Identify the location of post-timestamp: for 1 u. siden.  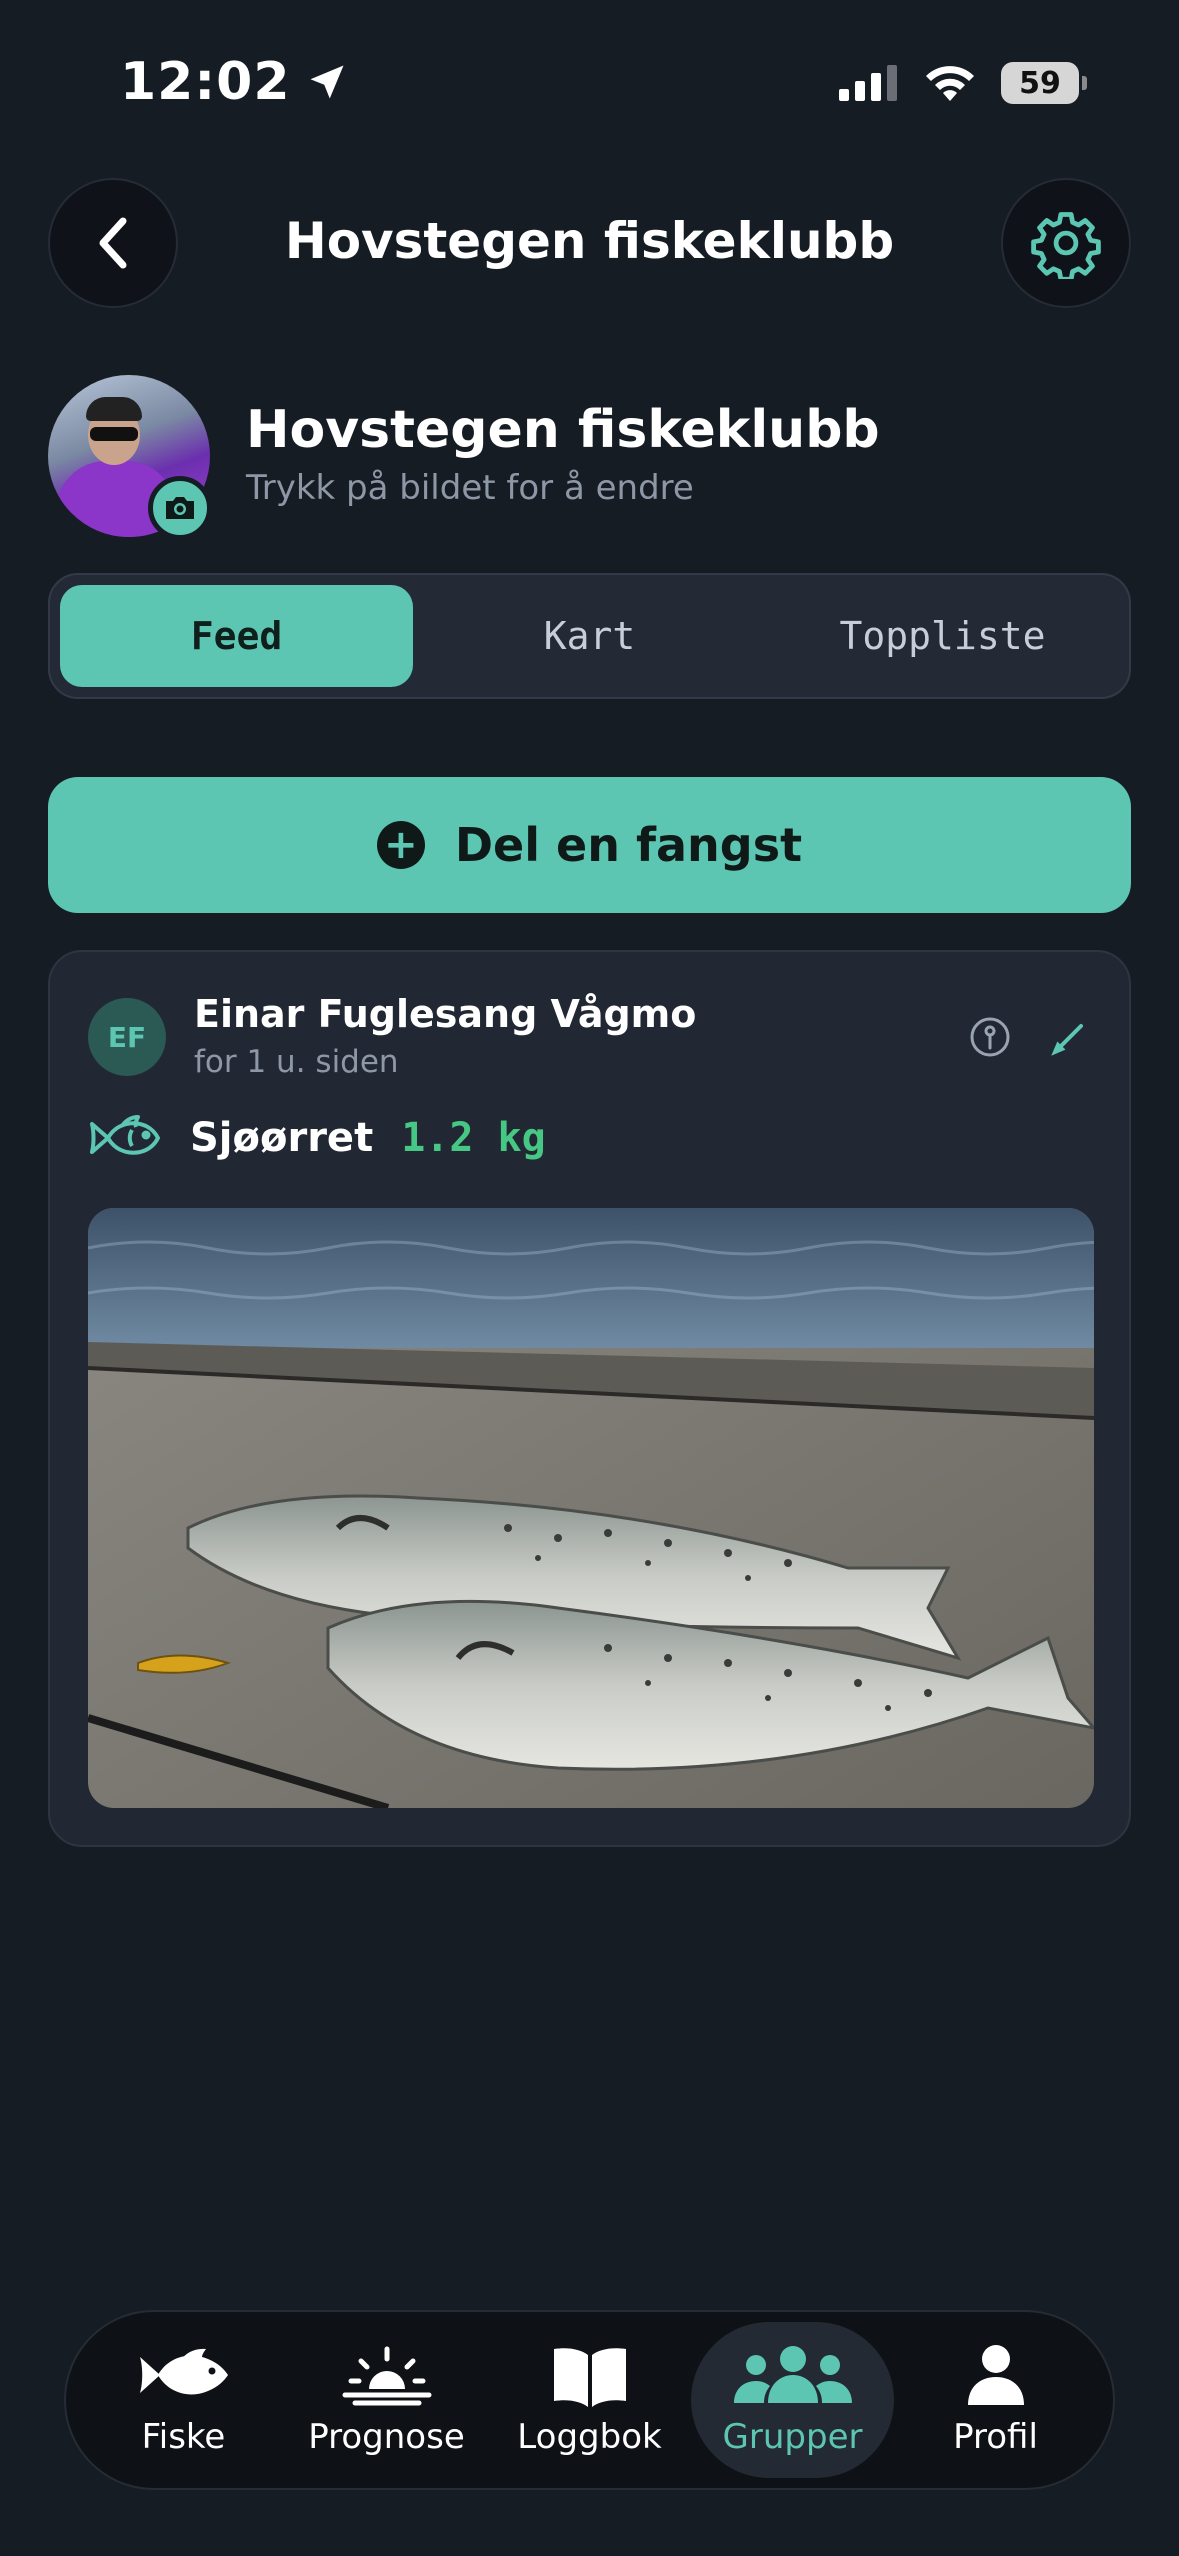
(296, 1062).